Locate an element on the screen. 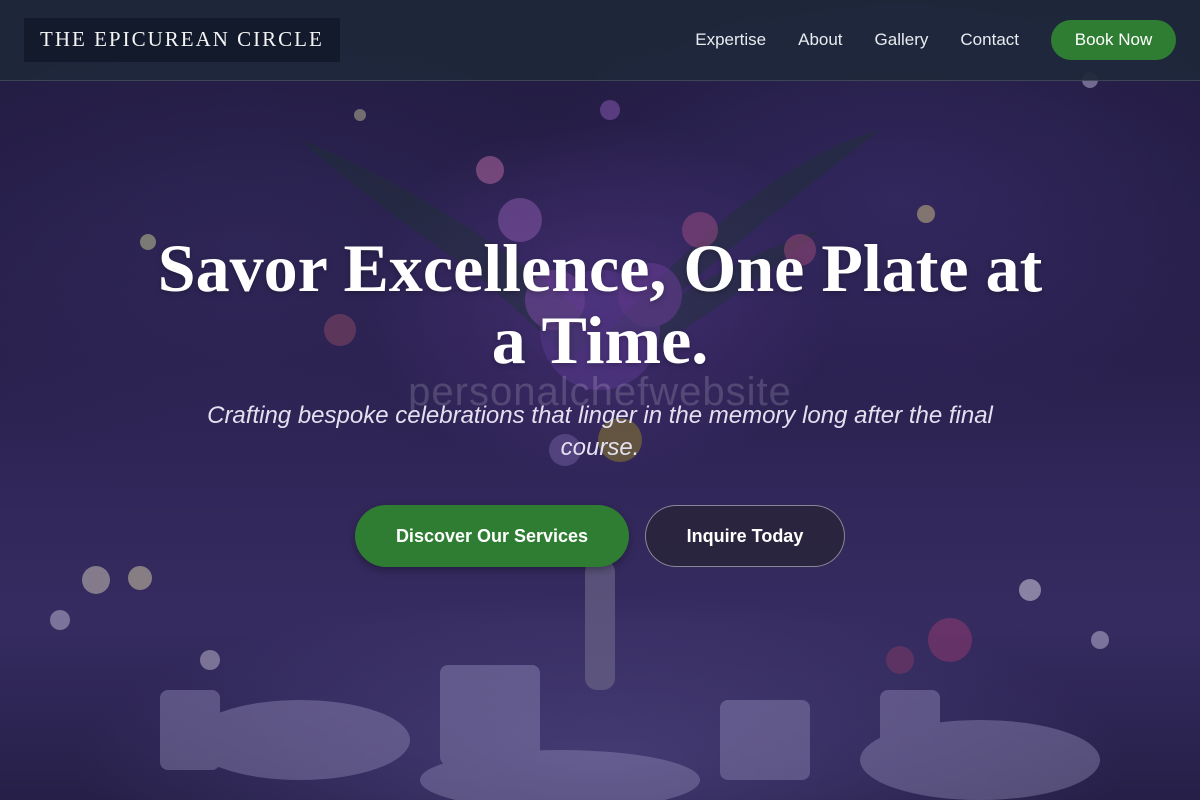 This screenshot has width=1200, height=800. main-nav: Expertise About Gallery Contact Book Now is located at coordinates (935, 40).